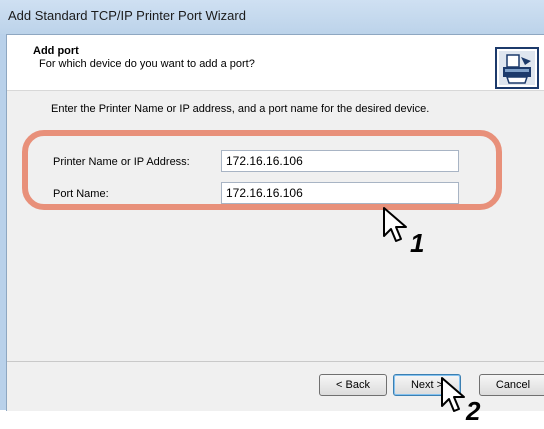 This screenshot has height=429, width=544. What do you see at coordinates (473, 411) in the screenshot?
I see `step-2-label: 2` at bounding box center [473, 411].